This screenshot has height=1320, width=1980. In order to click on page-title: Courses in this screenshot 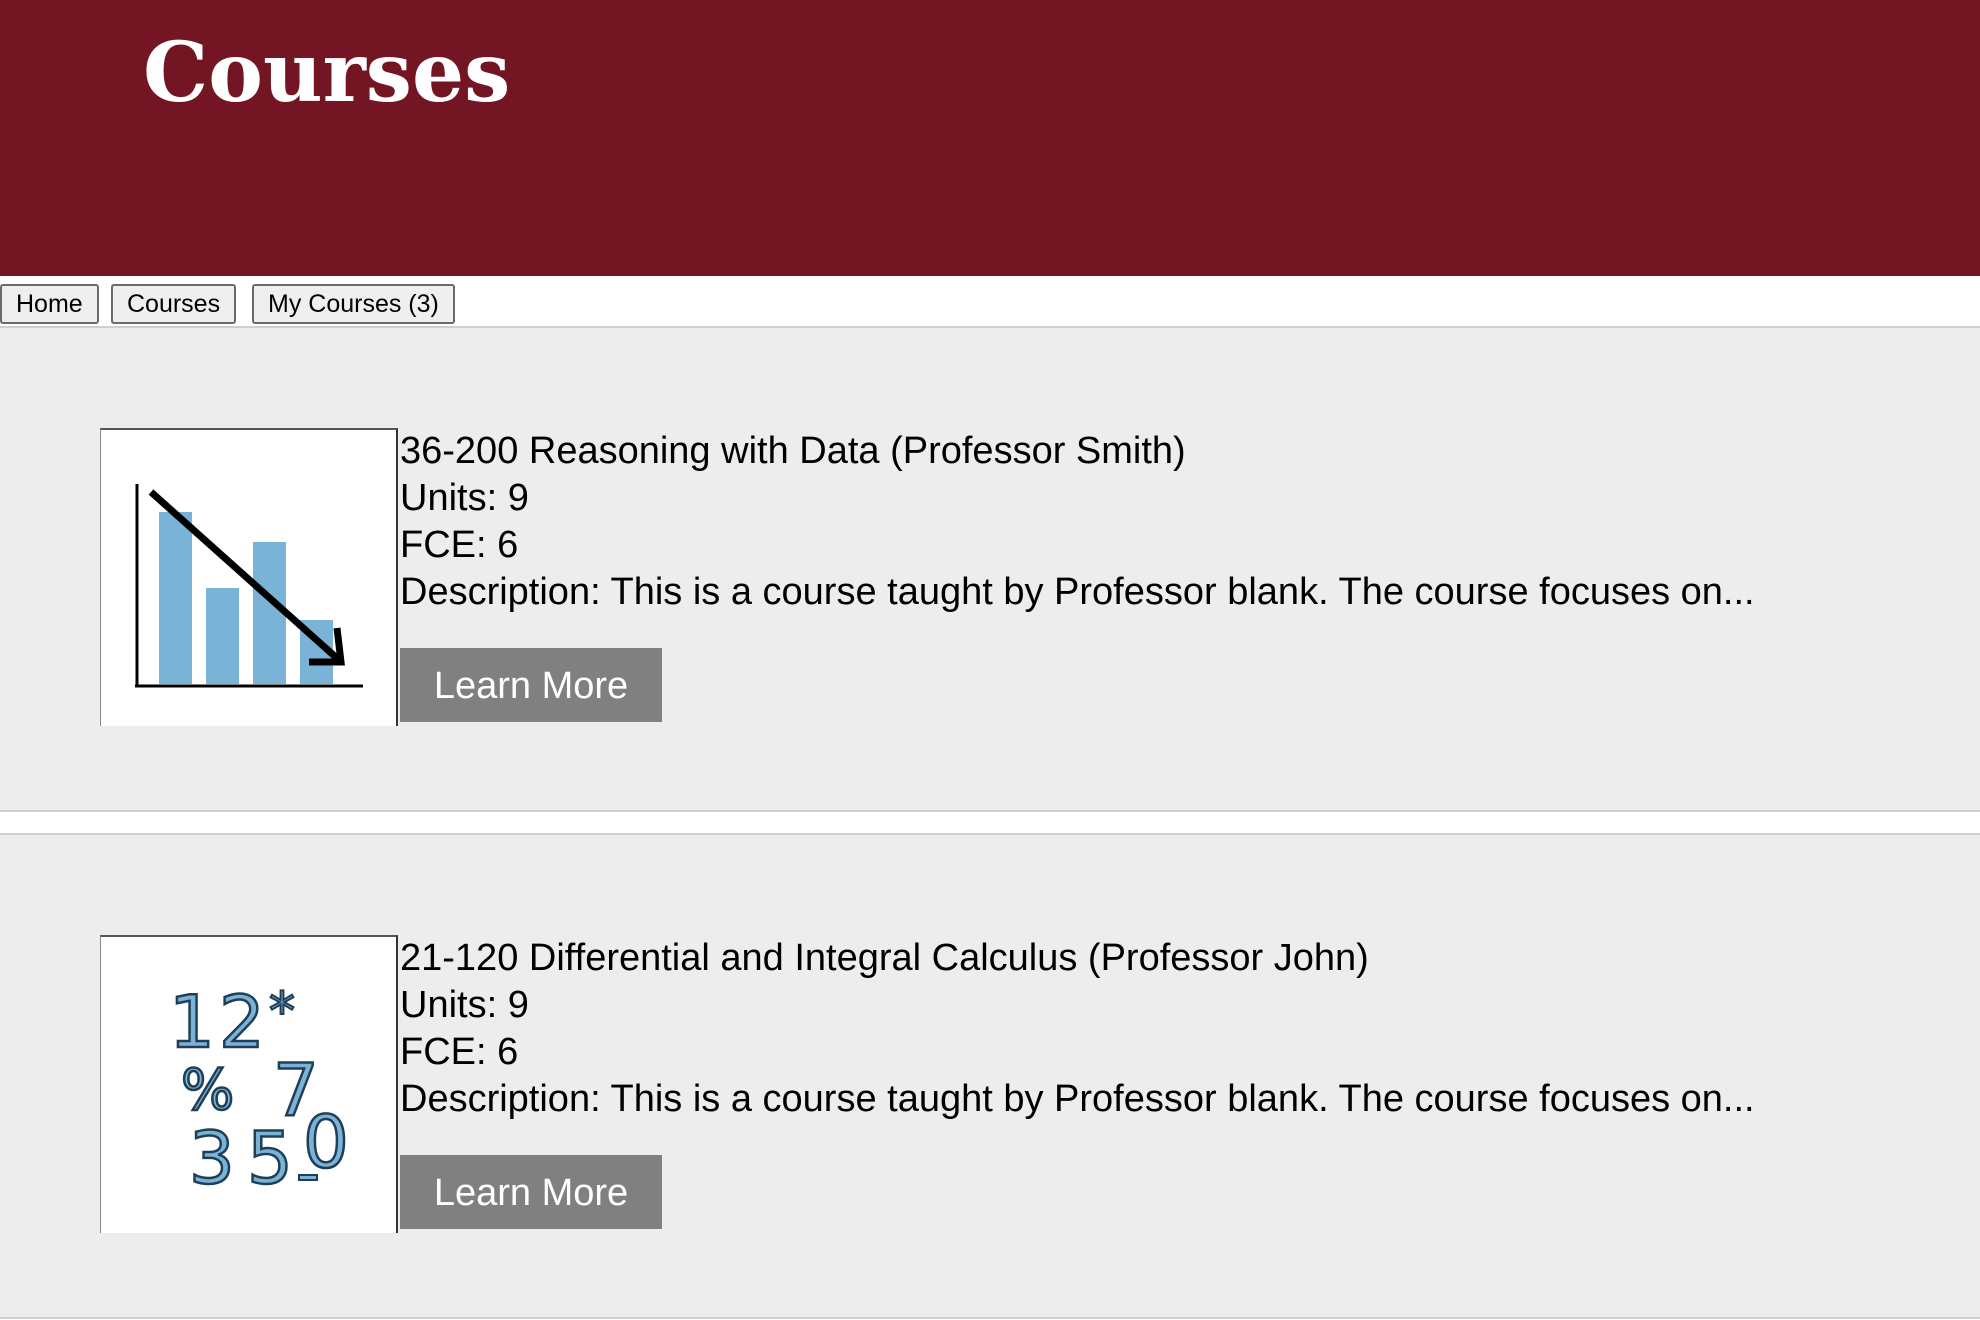, I will do `click(327, 73)`.